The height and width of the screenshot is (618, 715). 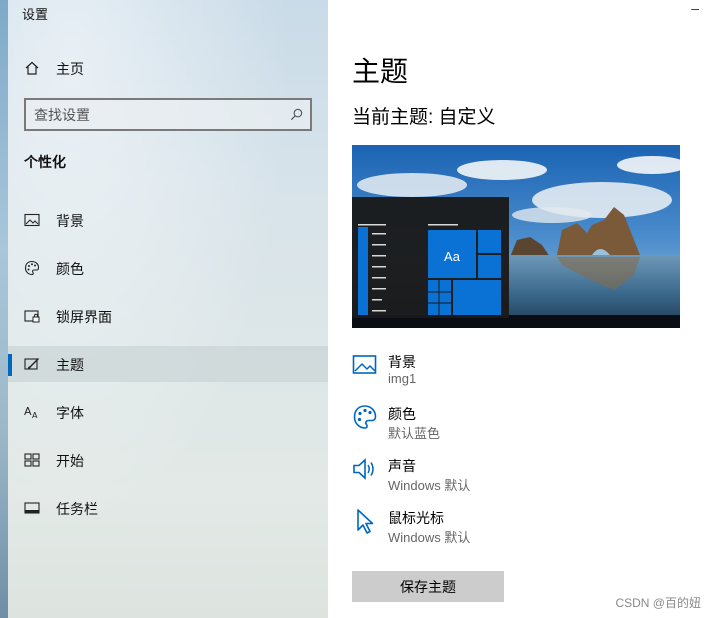 I want to click on page-title: 主题, so click(x=380, y=71).